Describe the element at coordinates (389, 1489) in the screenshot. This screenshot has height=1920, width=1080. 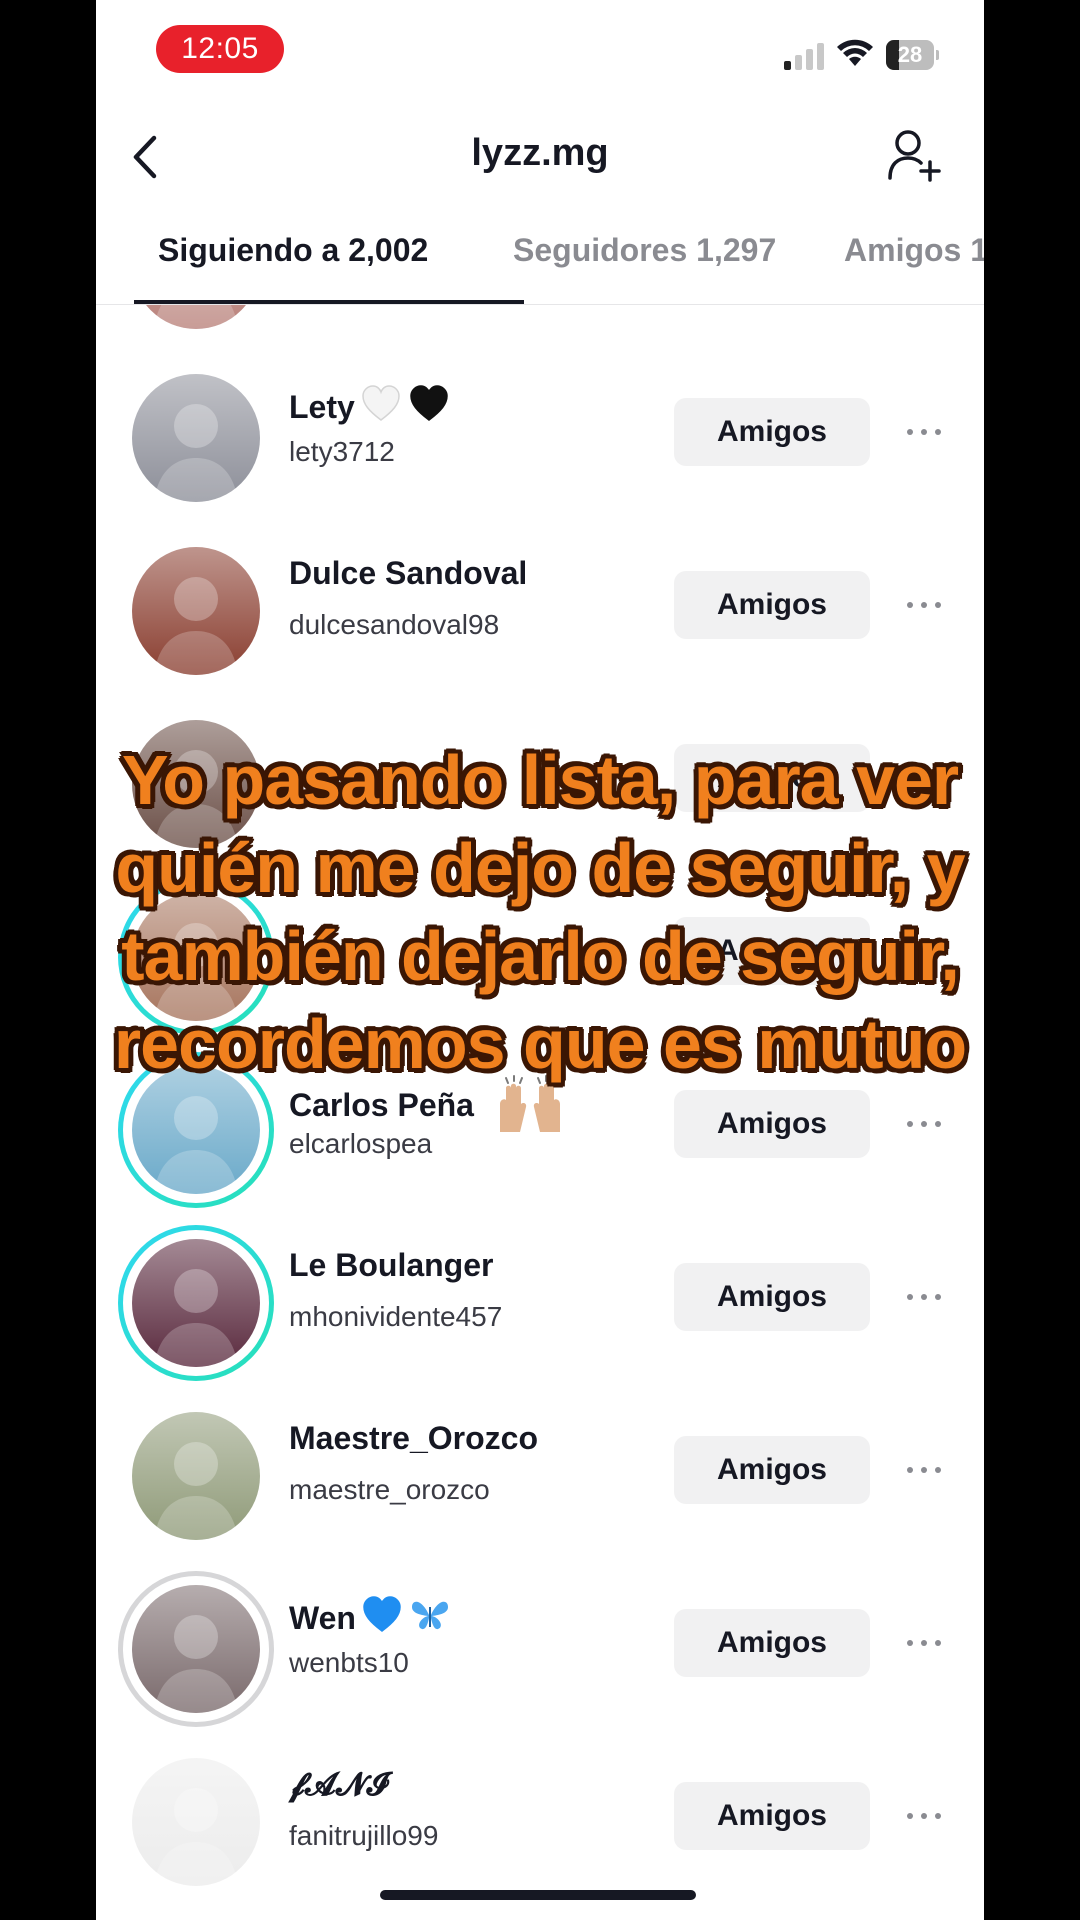
I see `user-handle: maestre_orozco` at that location.